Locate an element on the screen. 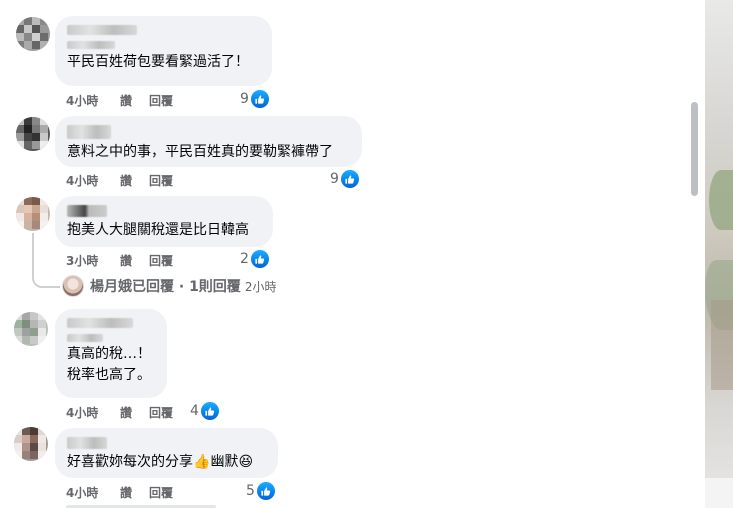 The height and width of the screenshot is (508, 733). comment-text: 意料之中的事，平民百姓真的要勒緊褲帶了 is located at coordinates (200, 152).